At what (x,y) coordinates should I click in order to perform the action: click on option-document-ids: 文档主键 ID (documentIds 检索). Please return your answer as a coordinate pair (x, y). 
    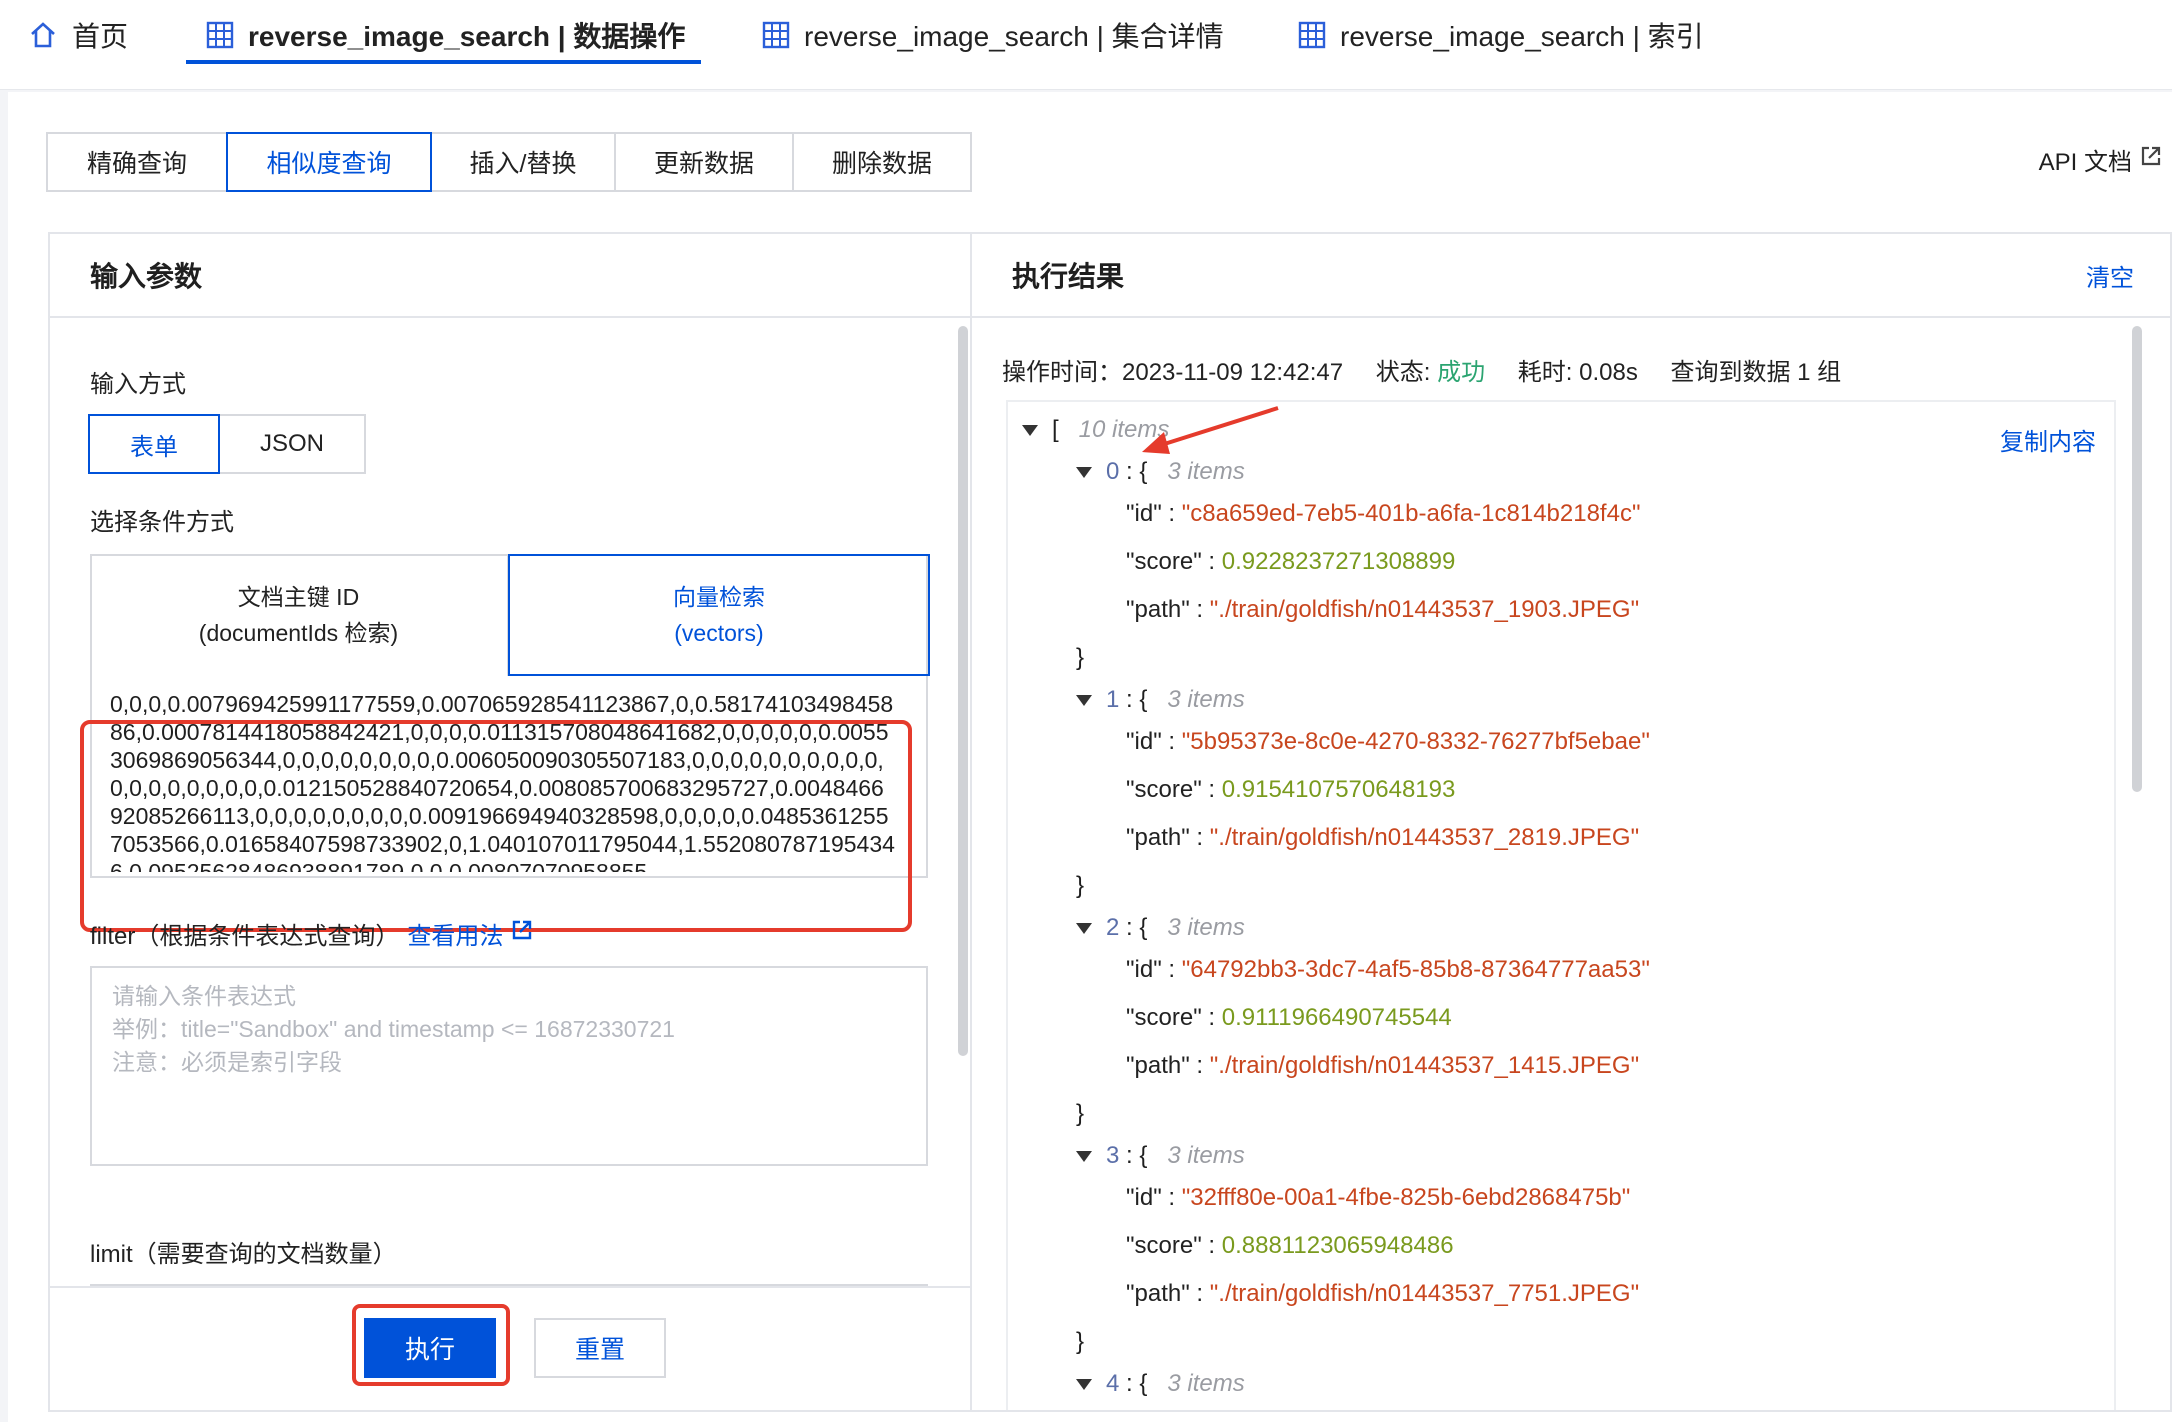
    Looking at the image, I should click on (299, 615).